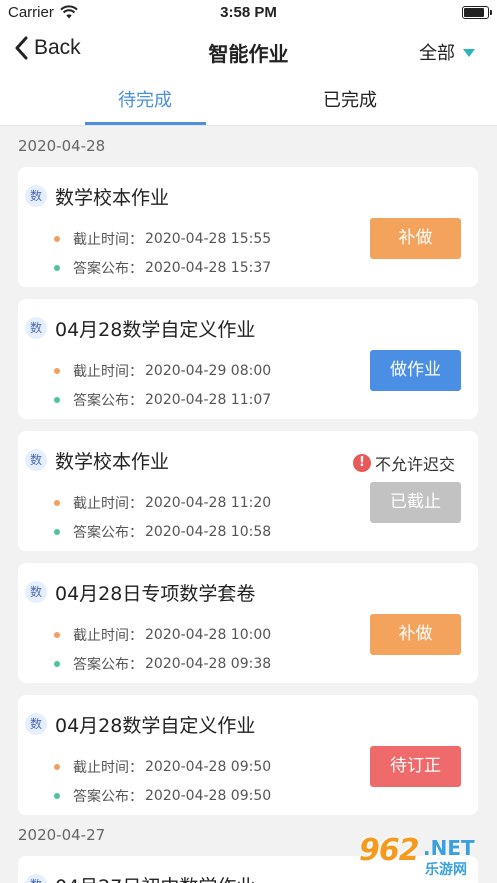 The image size is (497, 883). I want to click on late-notice: ! 不允许迟交, so click(404, 463).